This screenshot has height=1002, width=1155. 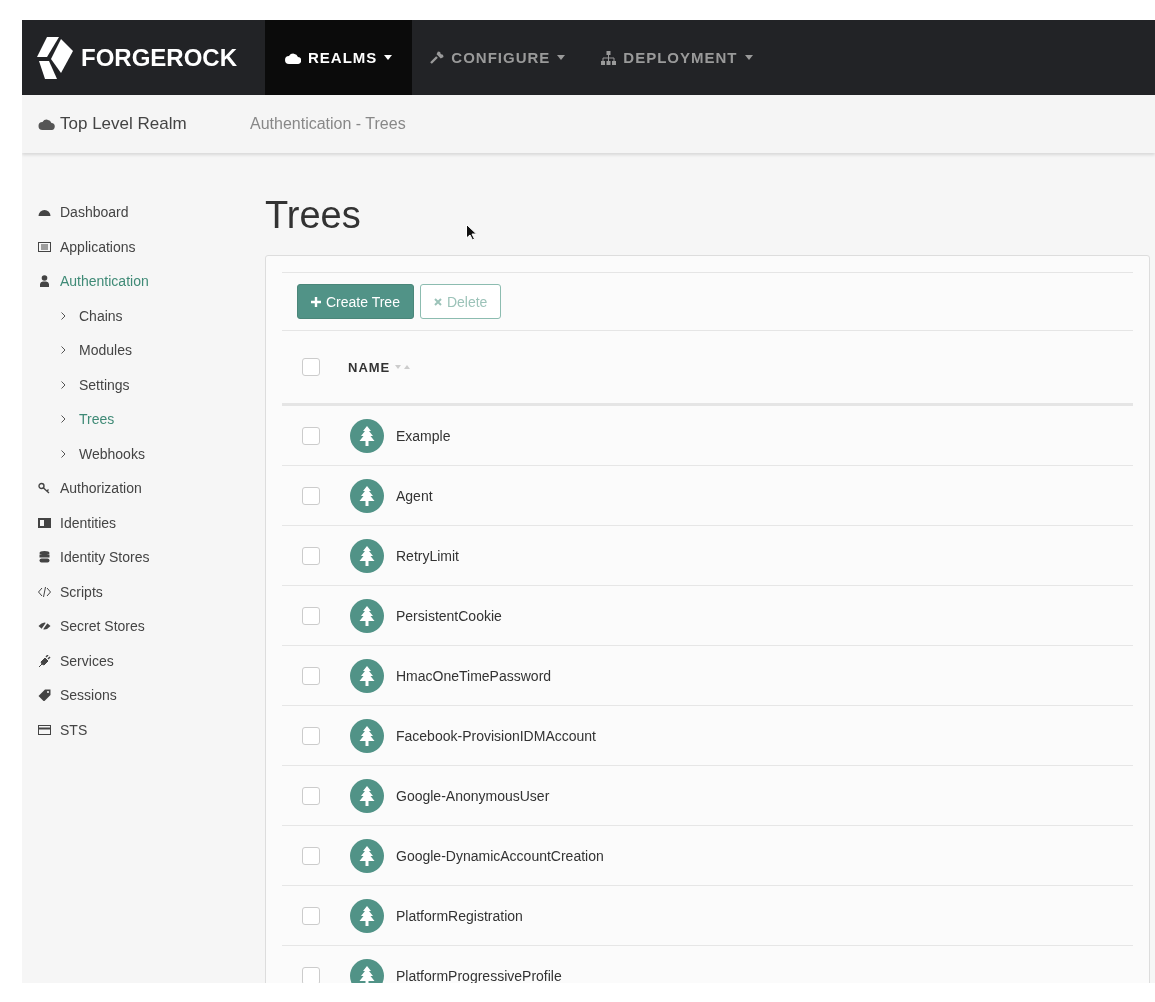 I want to click on realm-link: Top Level Realm, so click(x=144, y=124).